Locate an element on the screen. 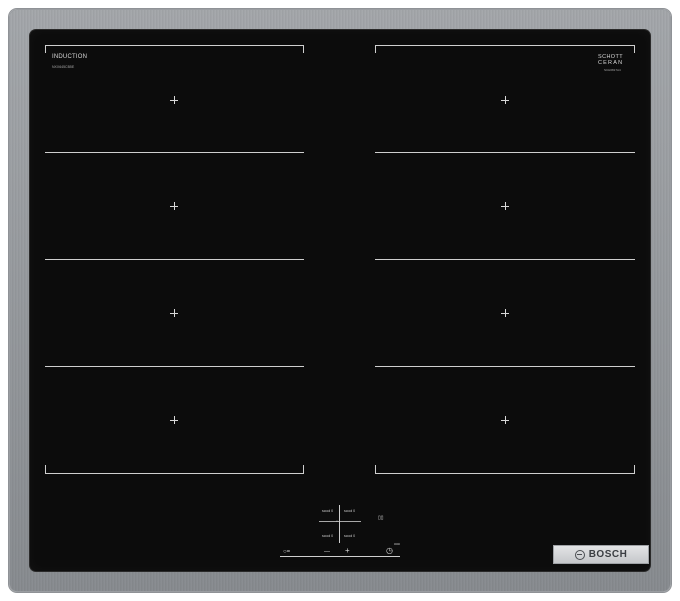 This screenshot has width=680, height=601. induction-label: INDUCTION is located at coordinates (70, 57).